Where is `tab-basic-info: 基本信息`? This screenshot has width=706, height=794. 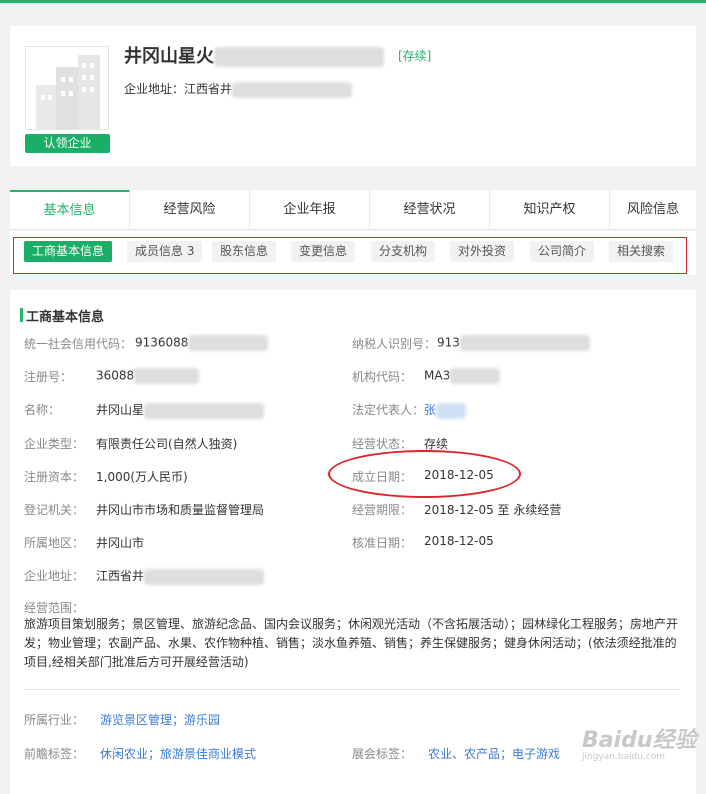 tab-basic-info: 基本信息 is located at coordinates (70, 210).